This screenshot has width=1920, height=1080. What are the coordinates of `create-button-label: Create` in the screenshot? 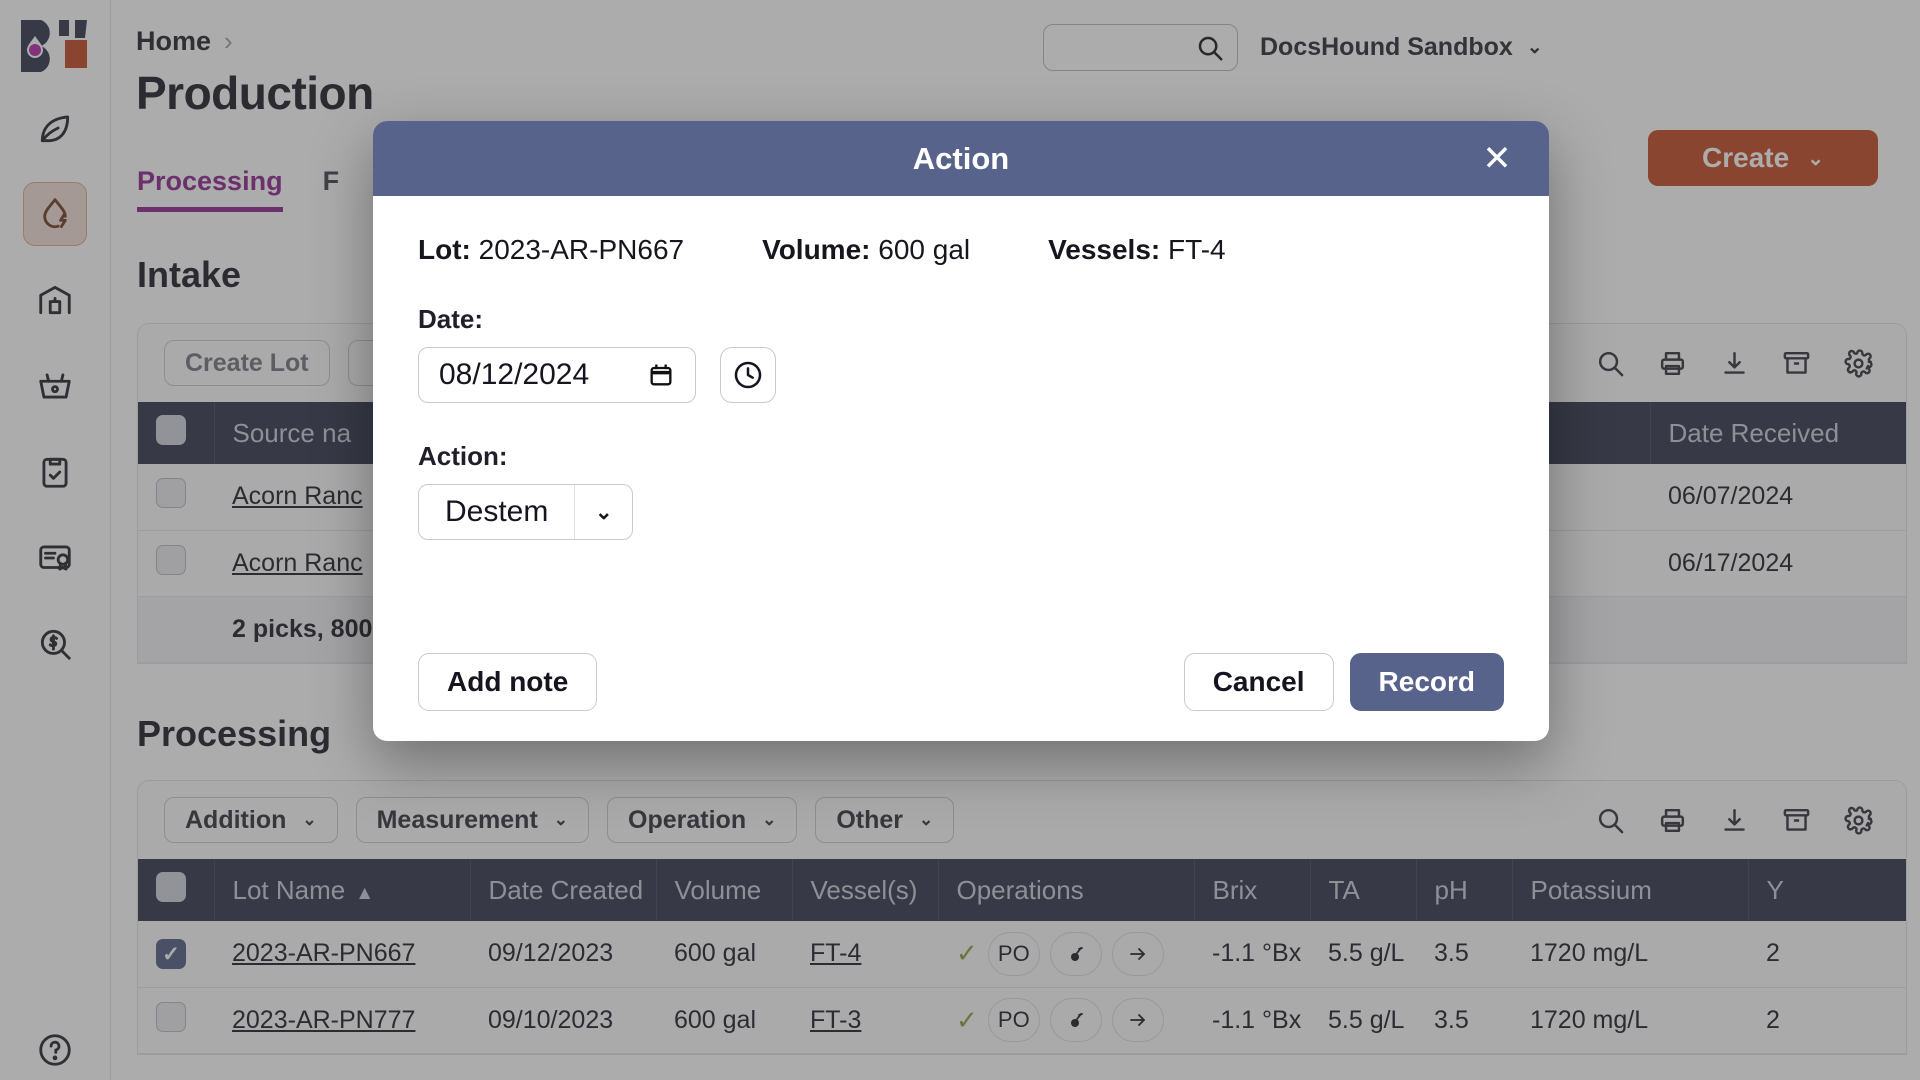 It's located at (1746, 157).